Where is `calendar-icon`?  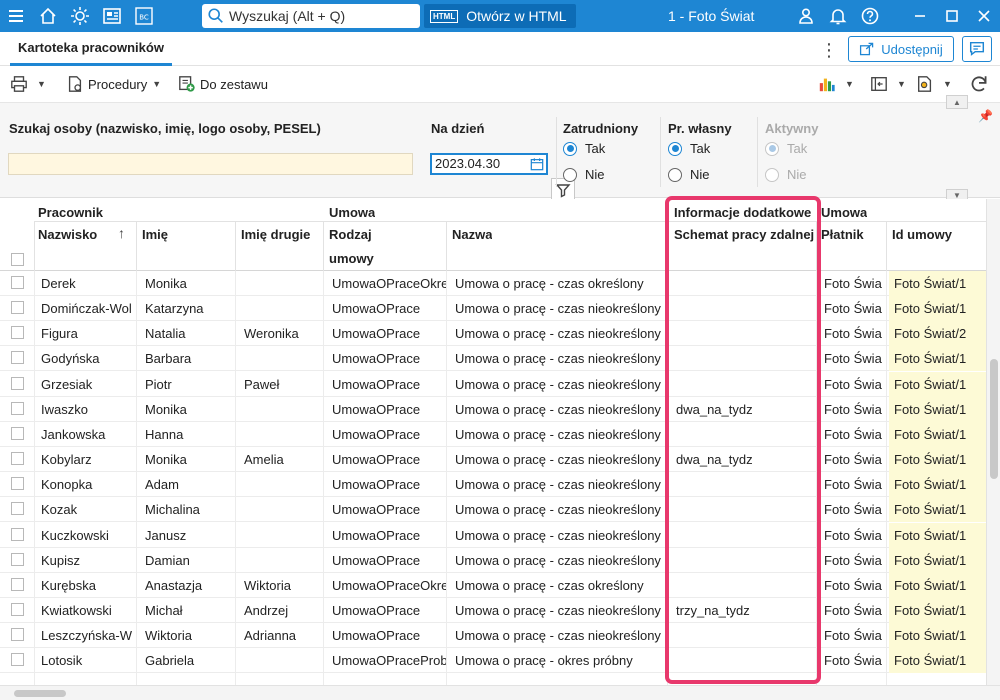
calendar-icon is located at coordinates (537, 164).